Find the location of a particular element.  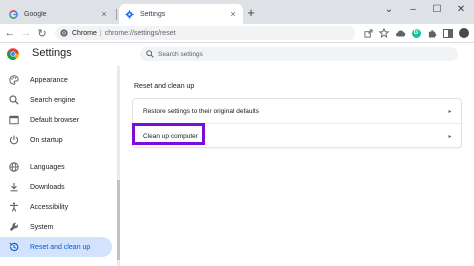

address-bar: Chrome | chrome://settings/reset is located at coordinates (205, 33).